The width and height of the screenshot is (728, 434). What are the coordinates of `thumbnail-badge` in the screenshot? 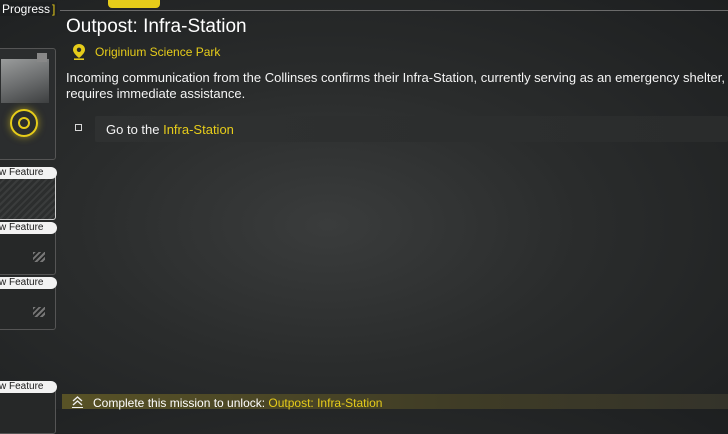 It's located at (42, 57).